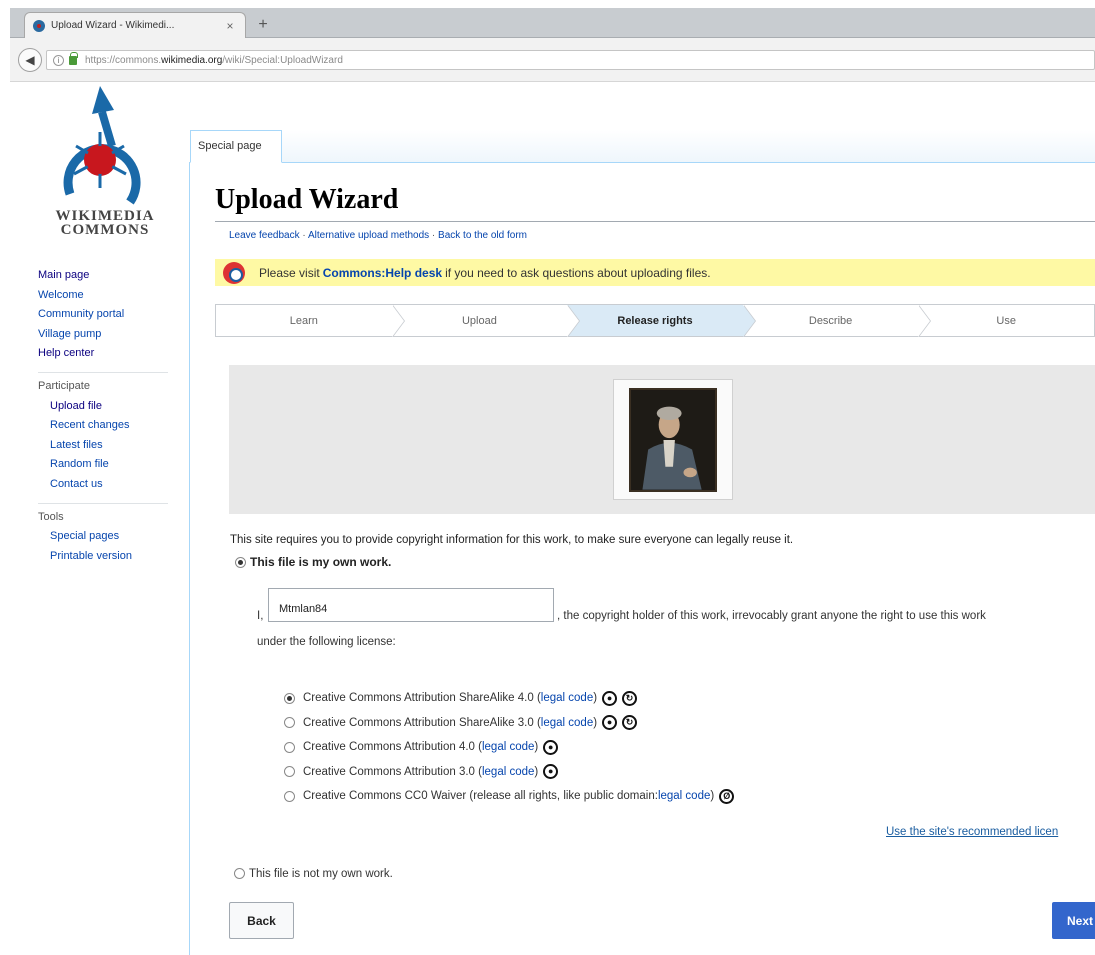 The height and width of the screenshot is (955, 1095). I want to click on browser-back-button: ◀, so click(30, 60).